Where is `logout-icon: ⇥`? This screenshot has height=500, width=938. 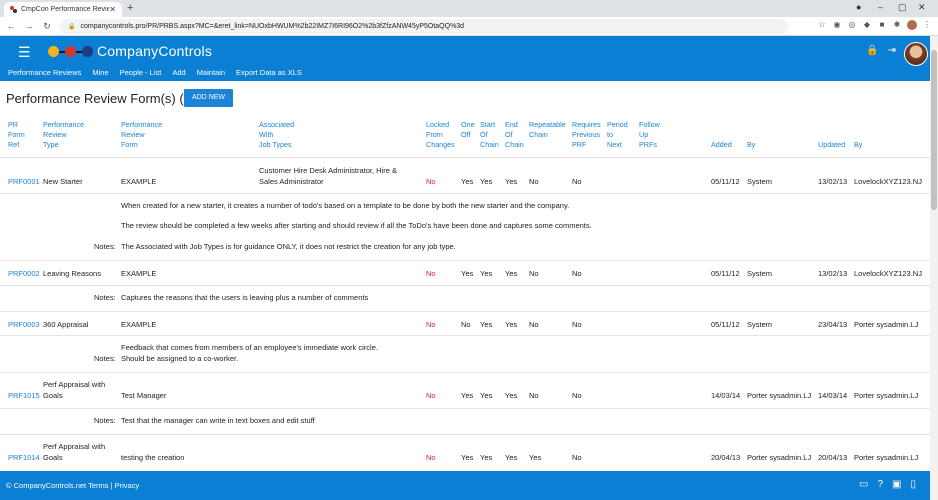 logout-icon: ⇥ is located at coordinates (892, 50).